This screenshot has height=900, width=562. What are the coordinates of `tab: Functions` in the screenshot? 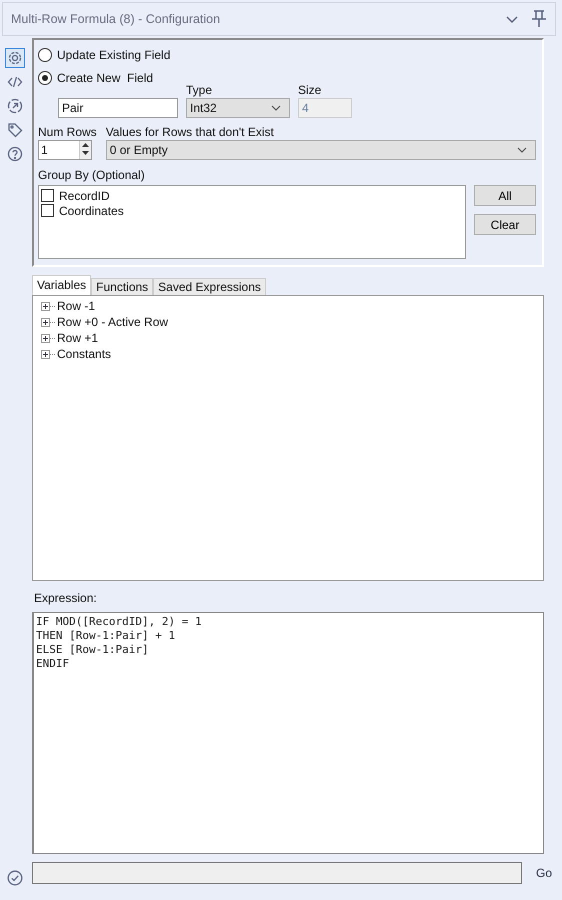 It's located at (122, 286).